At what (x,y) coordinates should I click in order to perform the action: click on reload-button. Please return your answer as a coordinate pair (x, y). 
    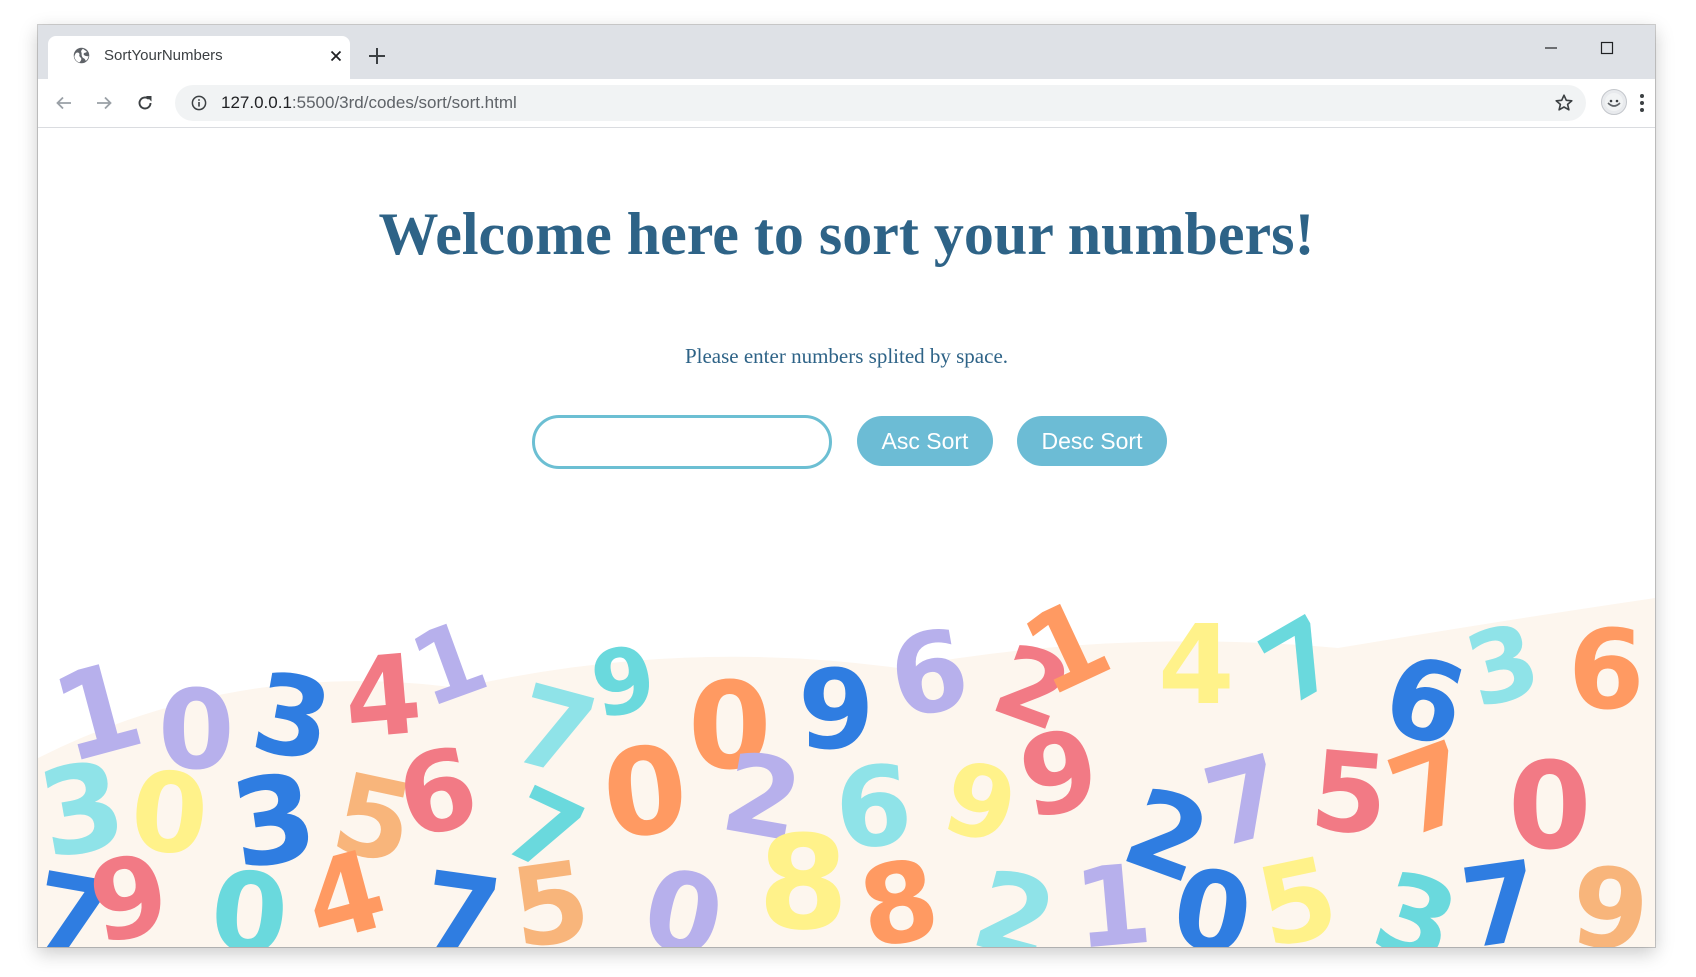
    Looking at the image, I should click on (145, 103).